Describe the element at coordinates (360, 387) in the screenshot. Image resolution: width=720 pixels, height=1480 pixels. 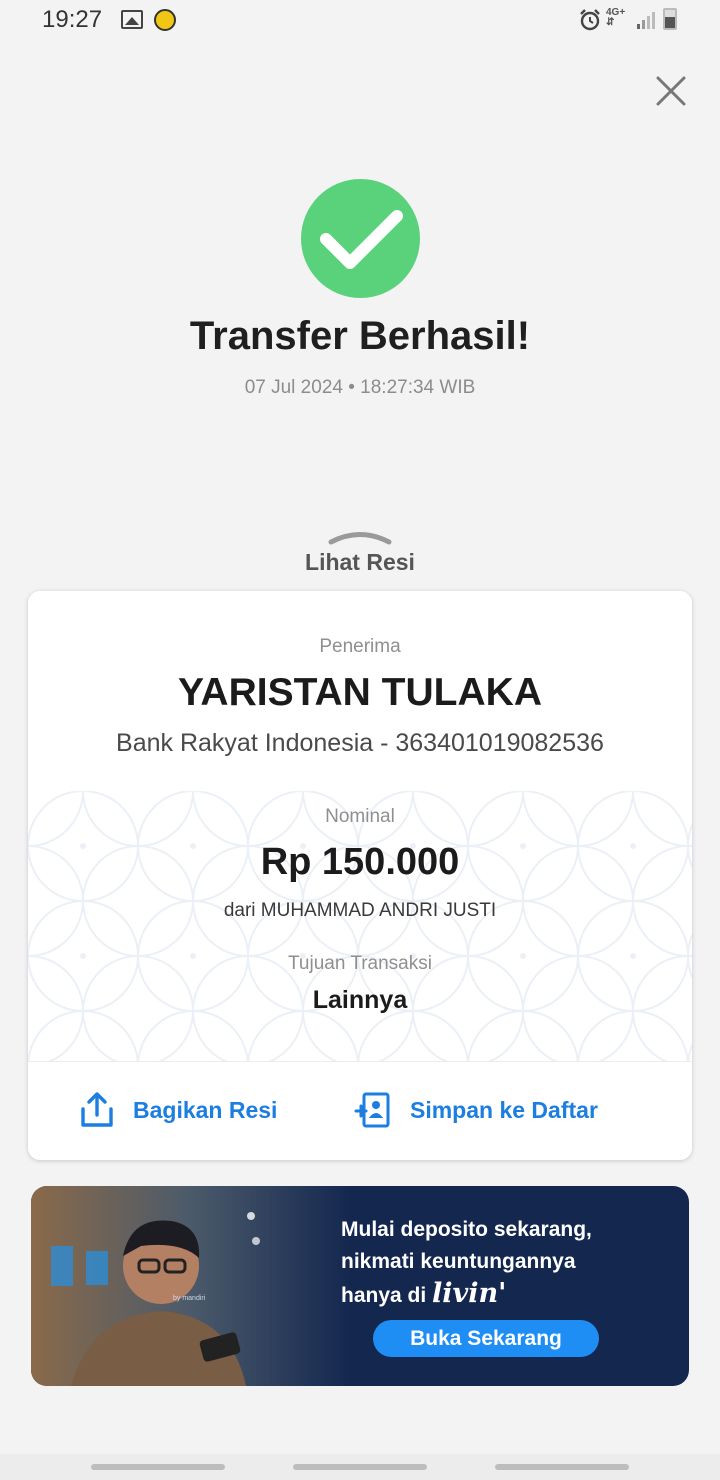
I see `transaction-datetime: 07 Jul 2024 • 18:27:34 WIB` at that location.